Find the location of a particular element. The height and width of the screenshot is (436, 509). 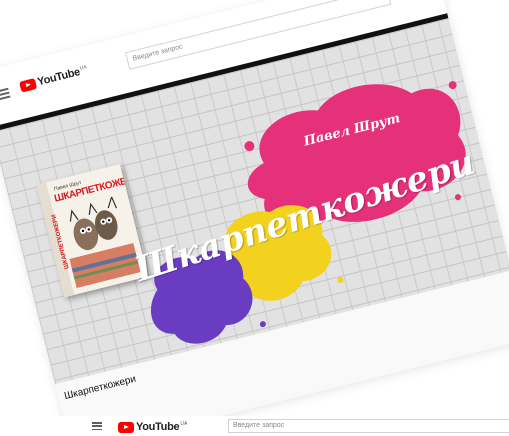

youtube-logo: YouTube UA is located at coordinates (53, 78).